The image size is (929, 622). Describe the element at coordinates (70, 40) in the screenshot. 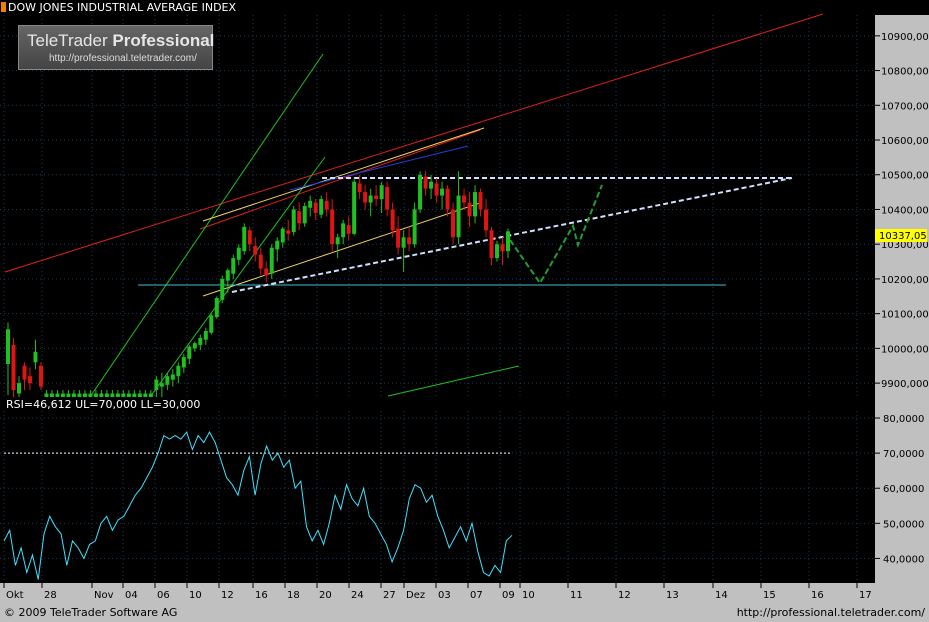

I see `brand-name-light: TeleTrader` at that location.